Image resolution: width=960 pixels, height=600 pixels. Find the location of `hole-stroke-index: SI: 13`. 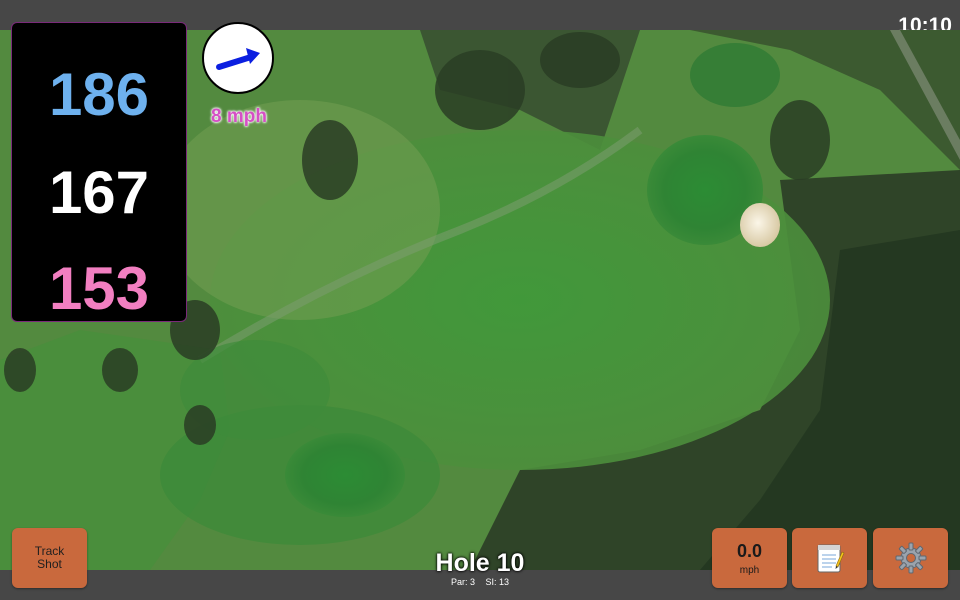

hole-stroke-index: SI: 13 is located at coordinates (497, 582).